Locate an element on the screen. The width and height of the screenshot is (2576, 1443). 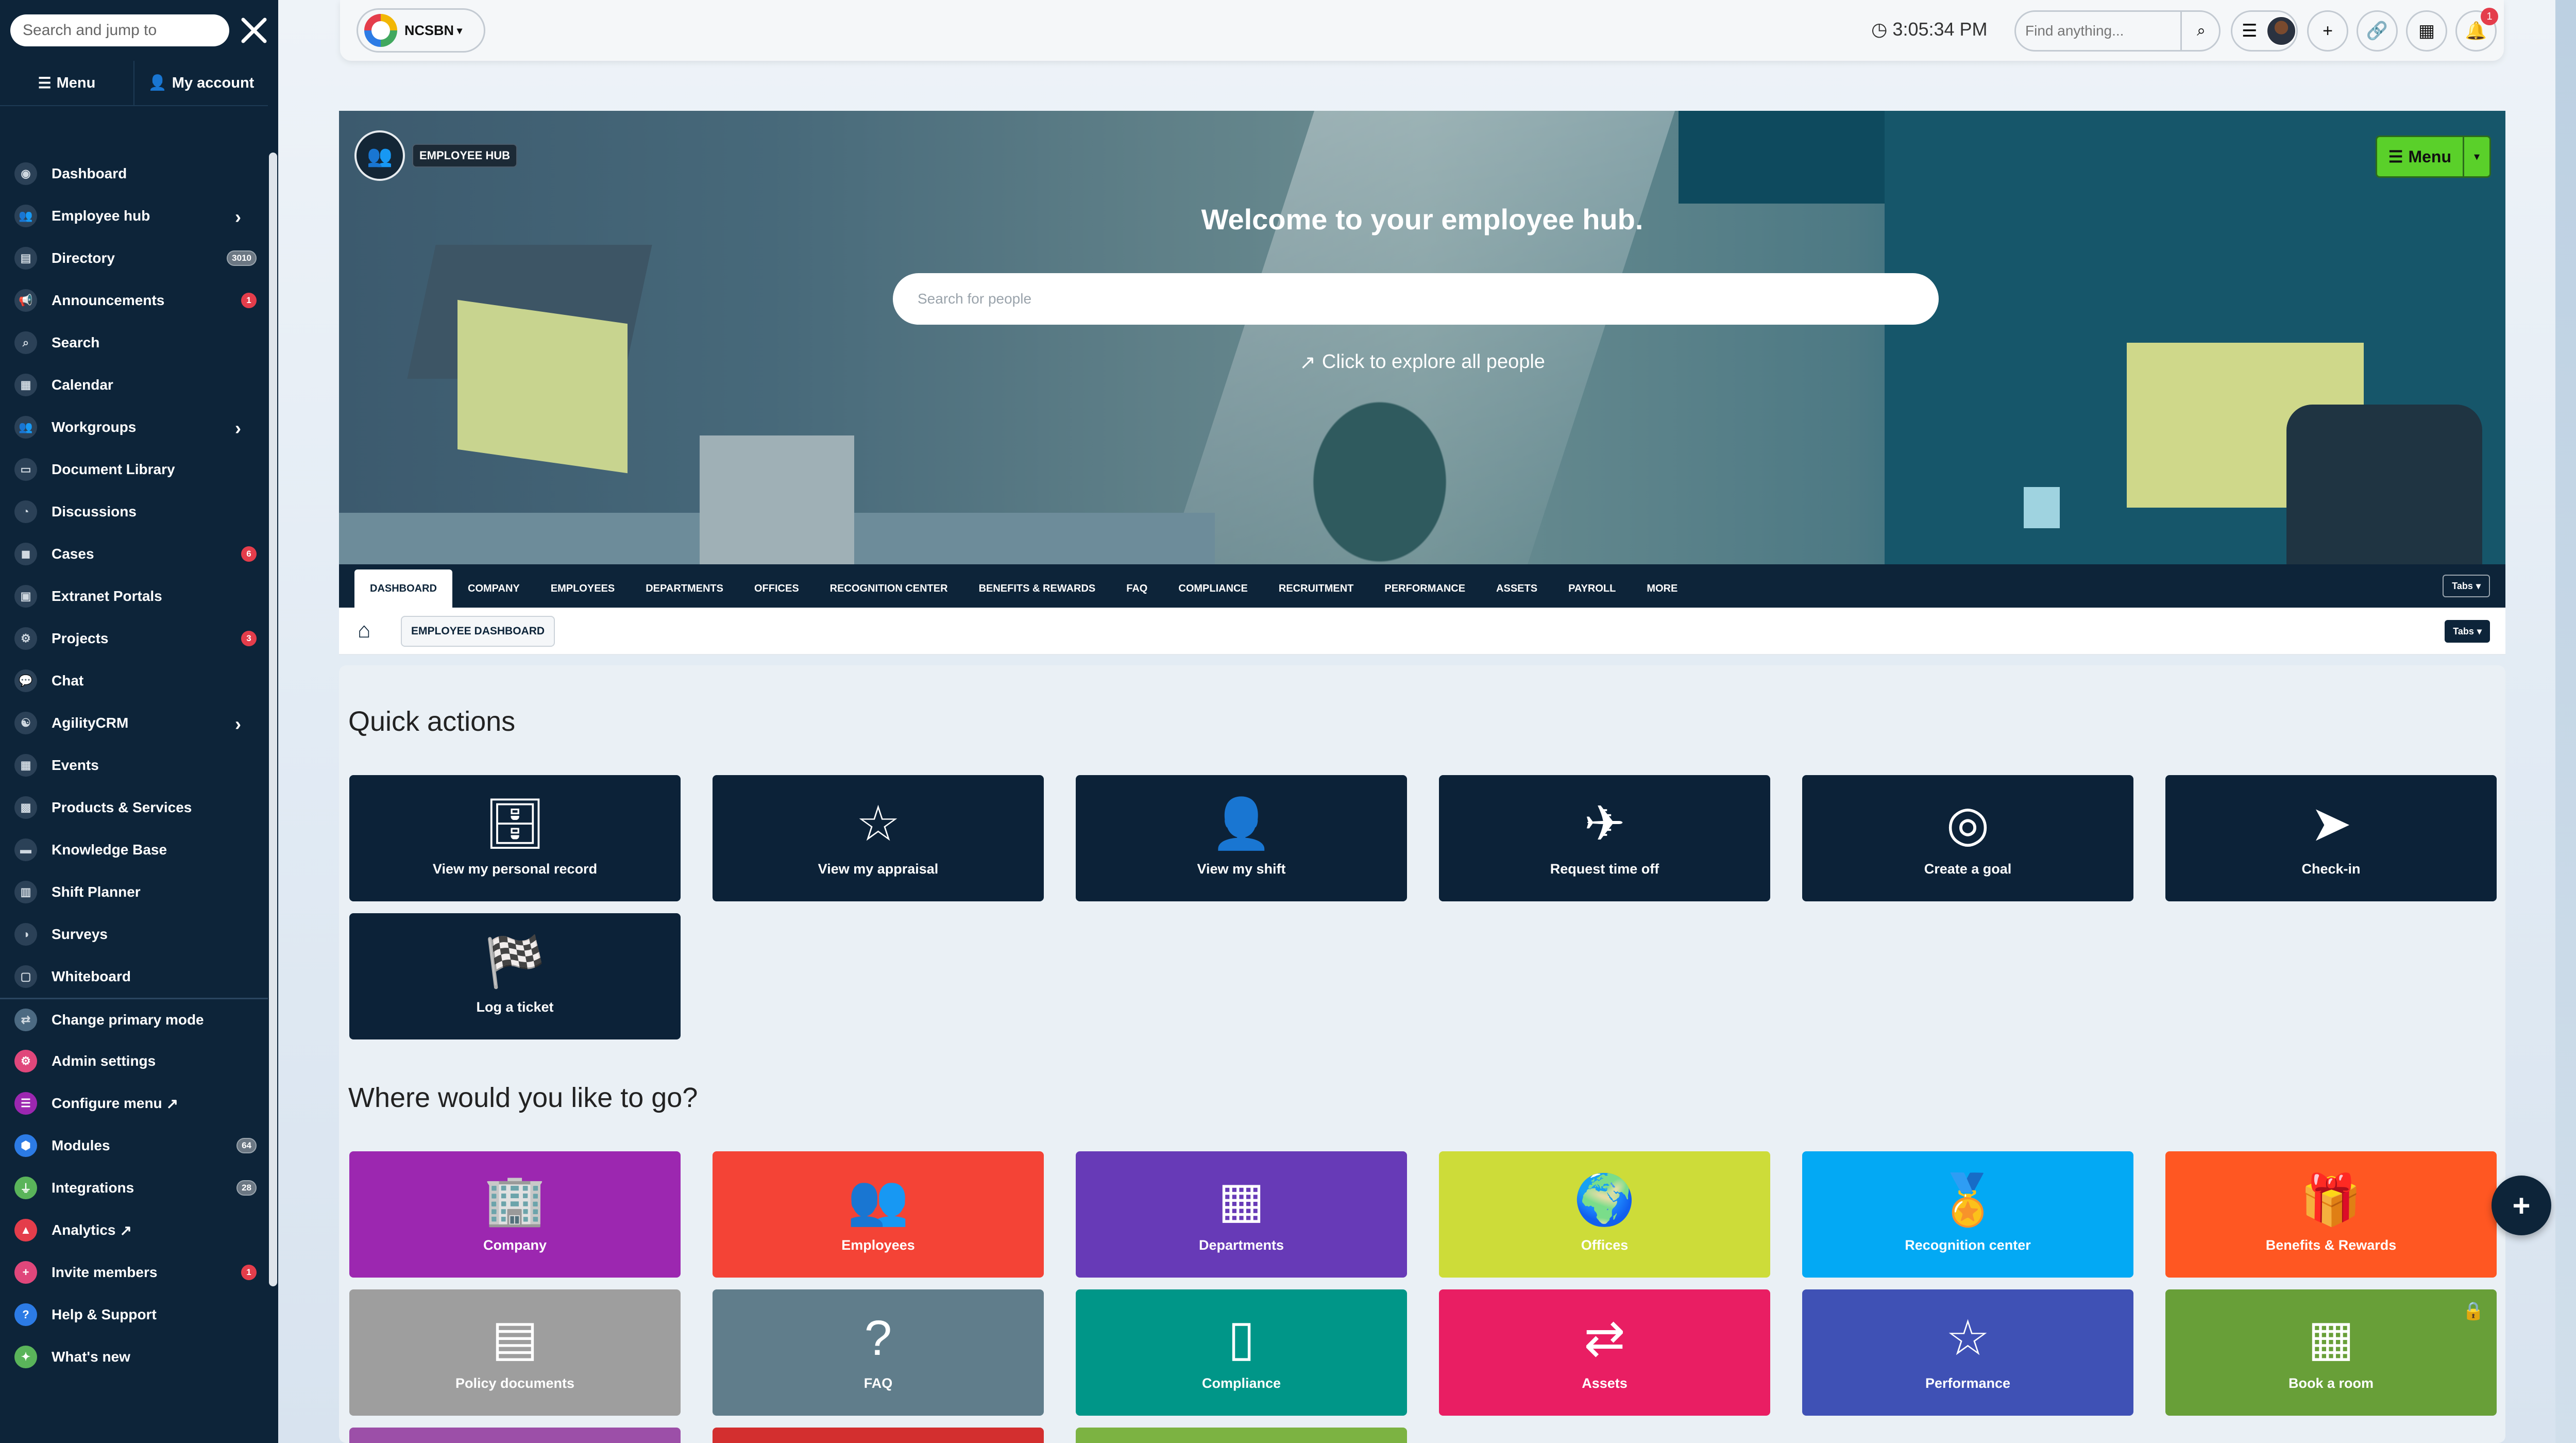
tab-compliance: COMPLIANCE is located at coordinates (1213, 588).